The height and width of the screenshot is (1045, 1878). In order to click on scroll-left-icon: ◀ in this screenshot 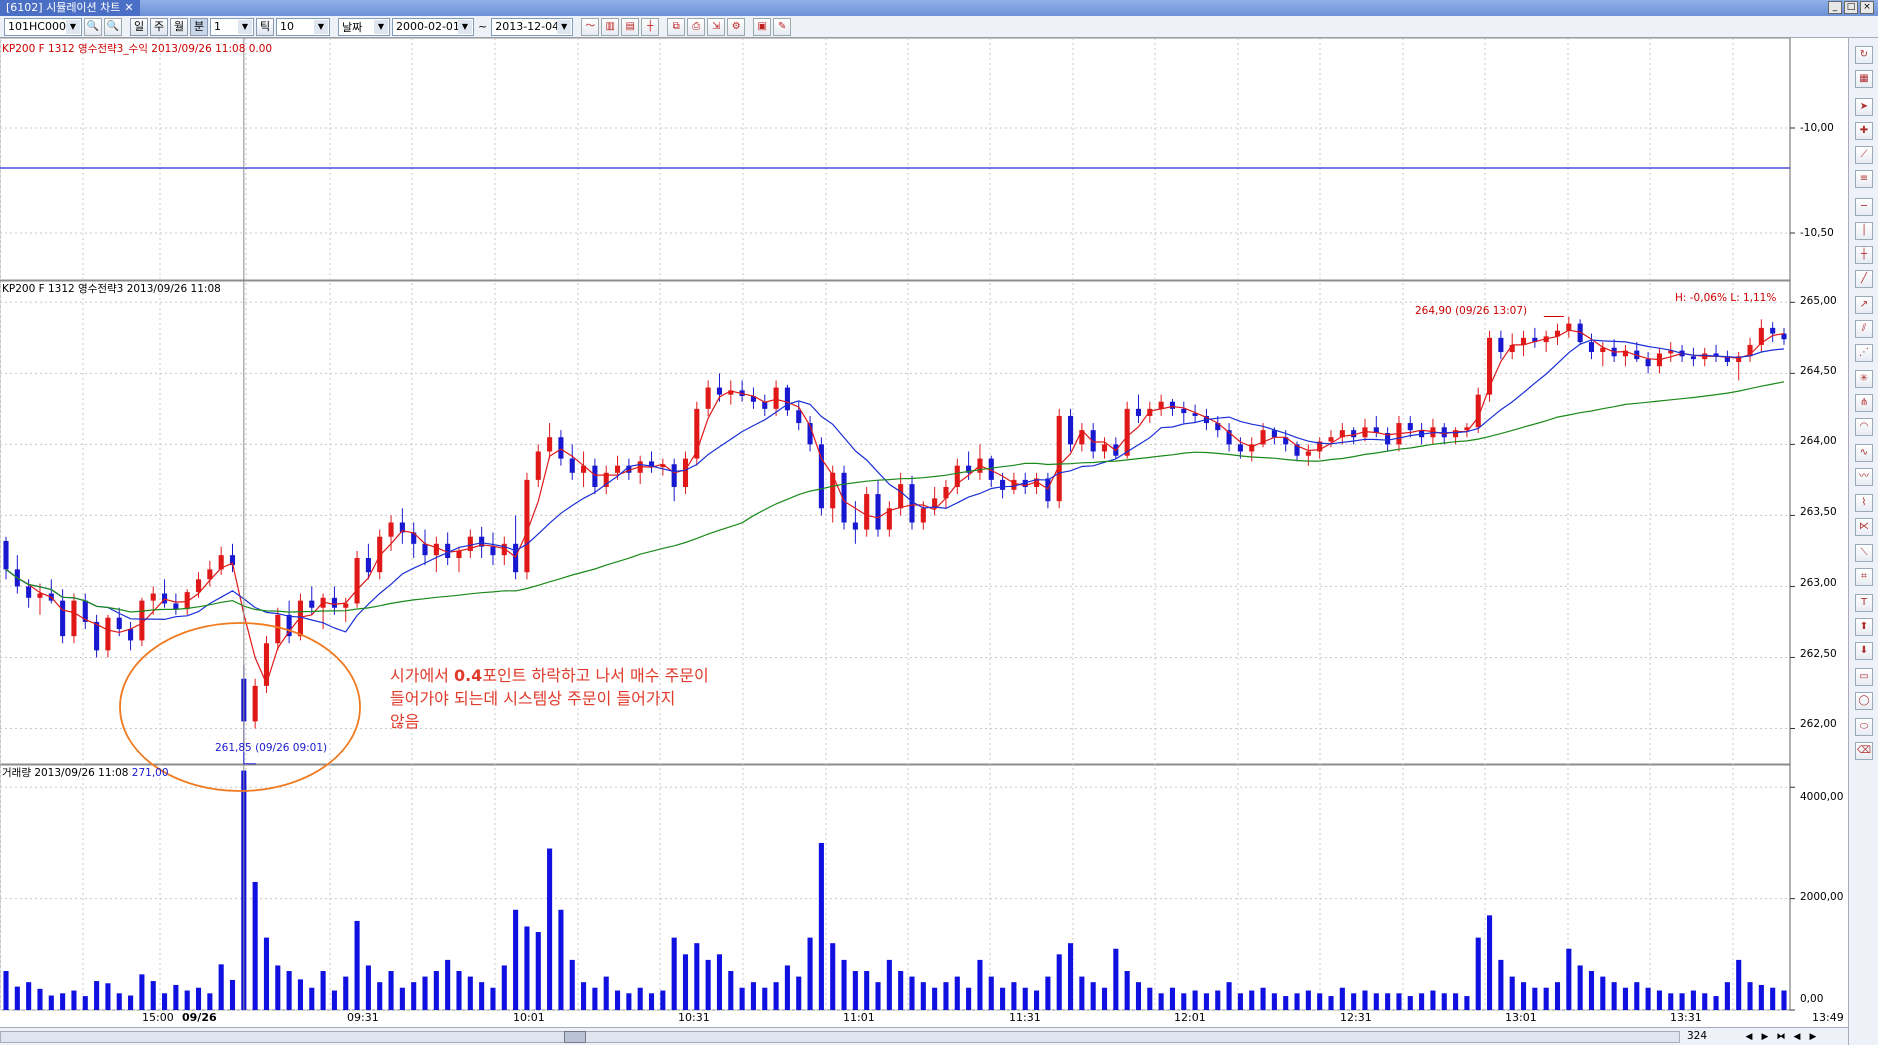, I will do `click(1749, 1037)`.